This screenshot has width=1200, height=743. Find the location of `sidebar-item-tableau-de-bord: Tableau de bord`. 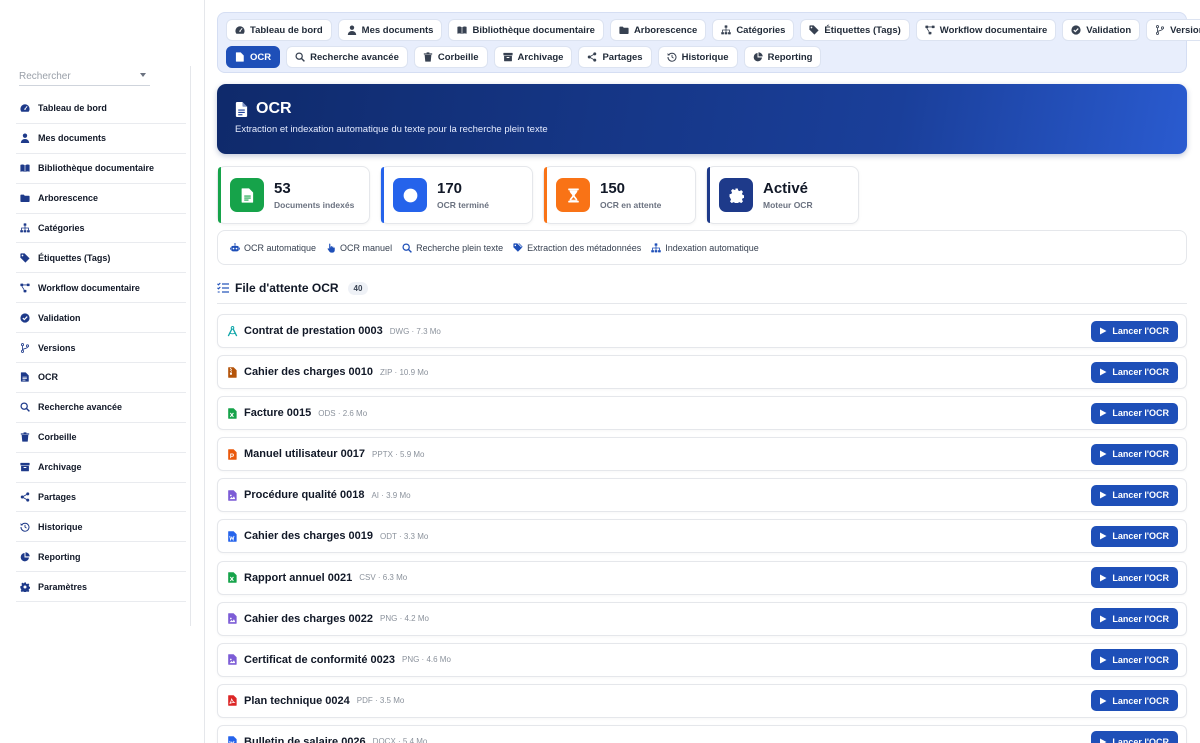

sidebar-item-tableau-de-bord: Tableau de bord is located at coordinates (101, 109).